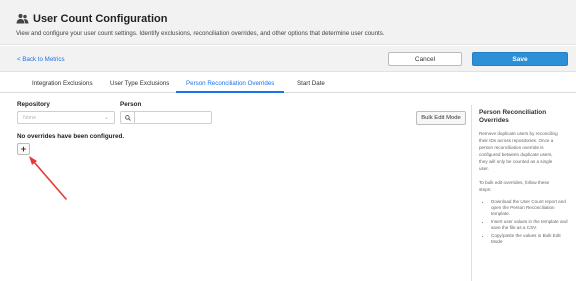 The image size is (576, 281). I want to click on search-icon-addon, so click(128, 117).